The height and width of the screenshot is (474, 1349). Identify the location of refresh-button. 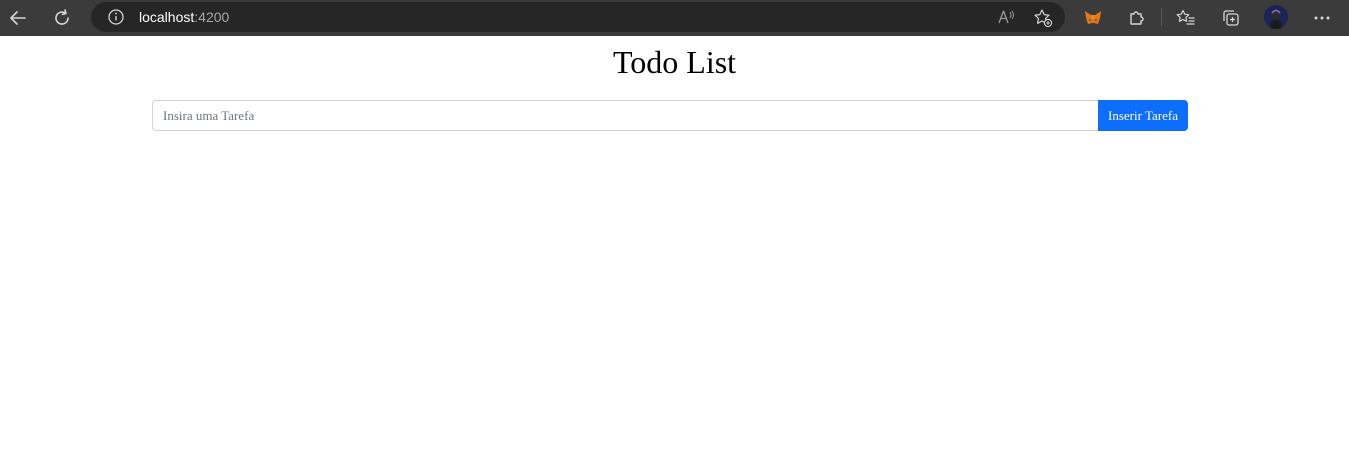
(62, 18).